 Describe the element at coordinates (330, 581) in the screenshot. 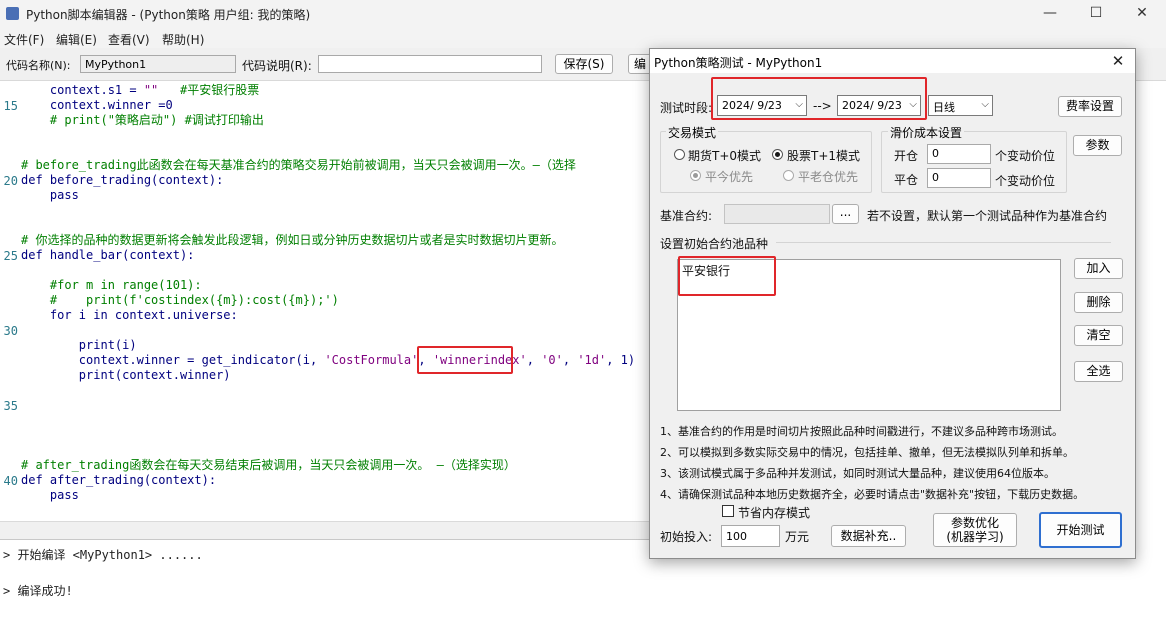

I see `output-panel: > 开始编译 <MyPython1> ...... > 编译成功!` at that location.